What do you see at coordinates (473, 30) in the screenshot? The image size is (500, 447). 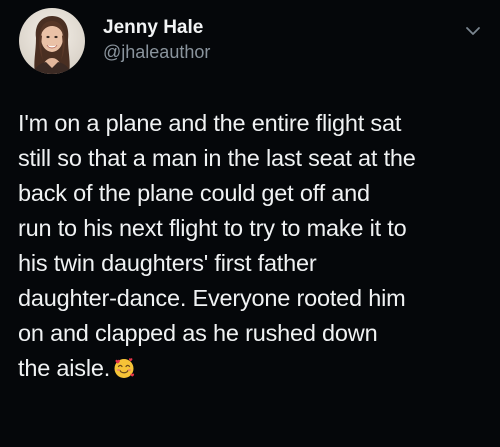 I see `chevron-down-icon` at bounding box center [473, 30].